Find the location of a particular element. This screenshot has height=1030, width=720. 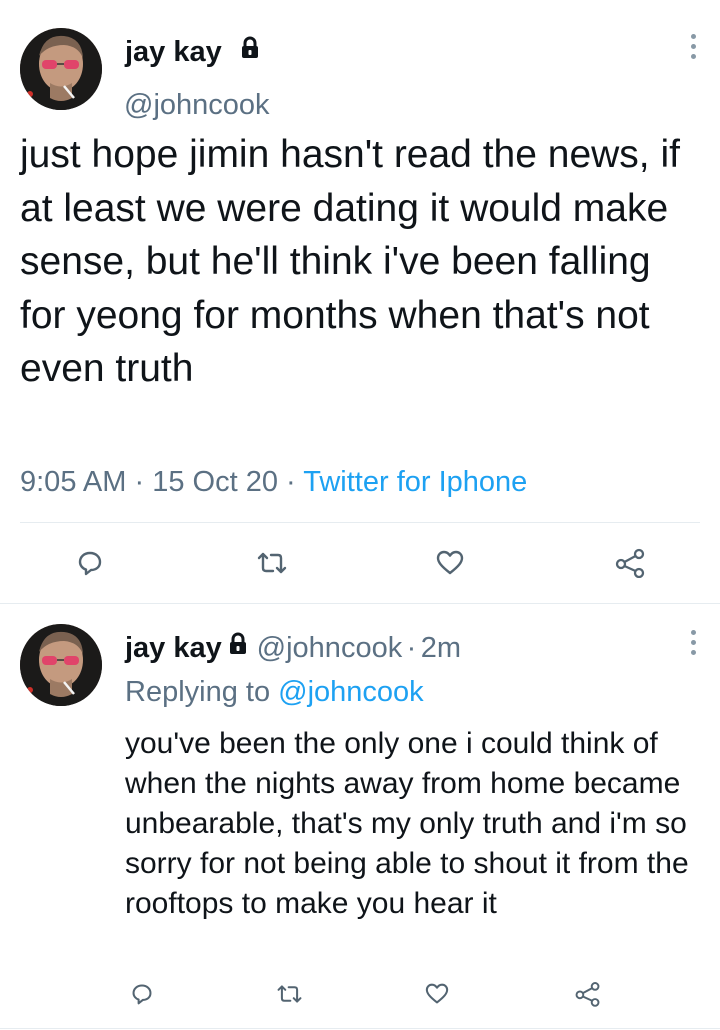

divider is located at coordinates (360, 522).